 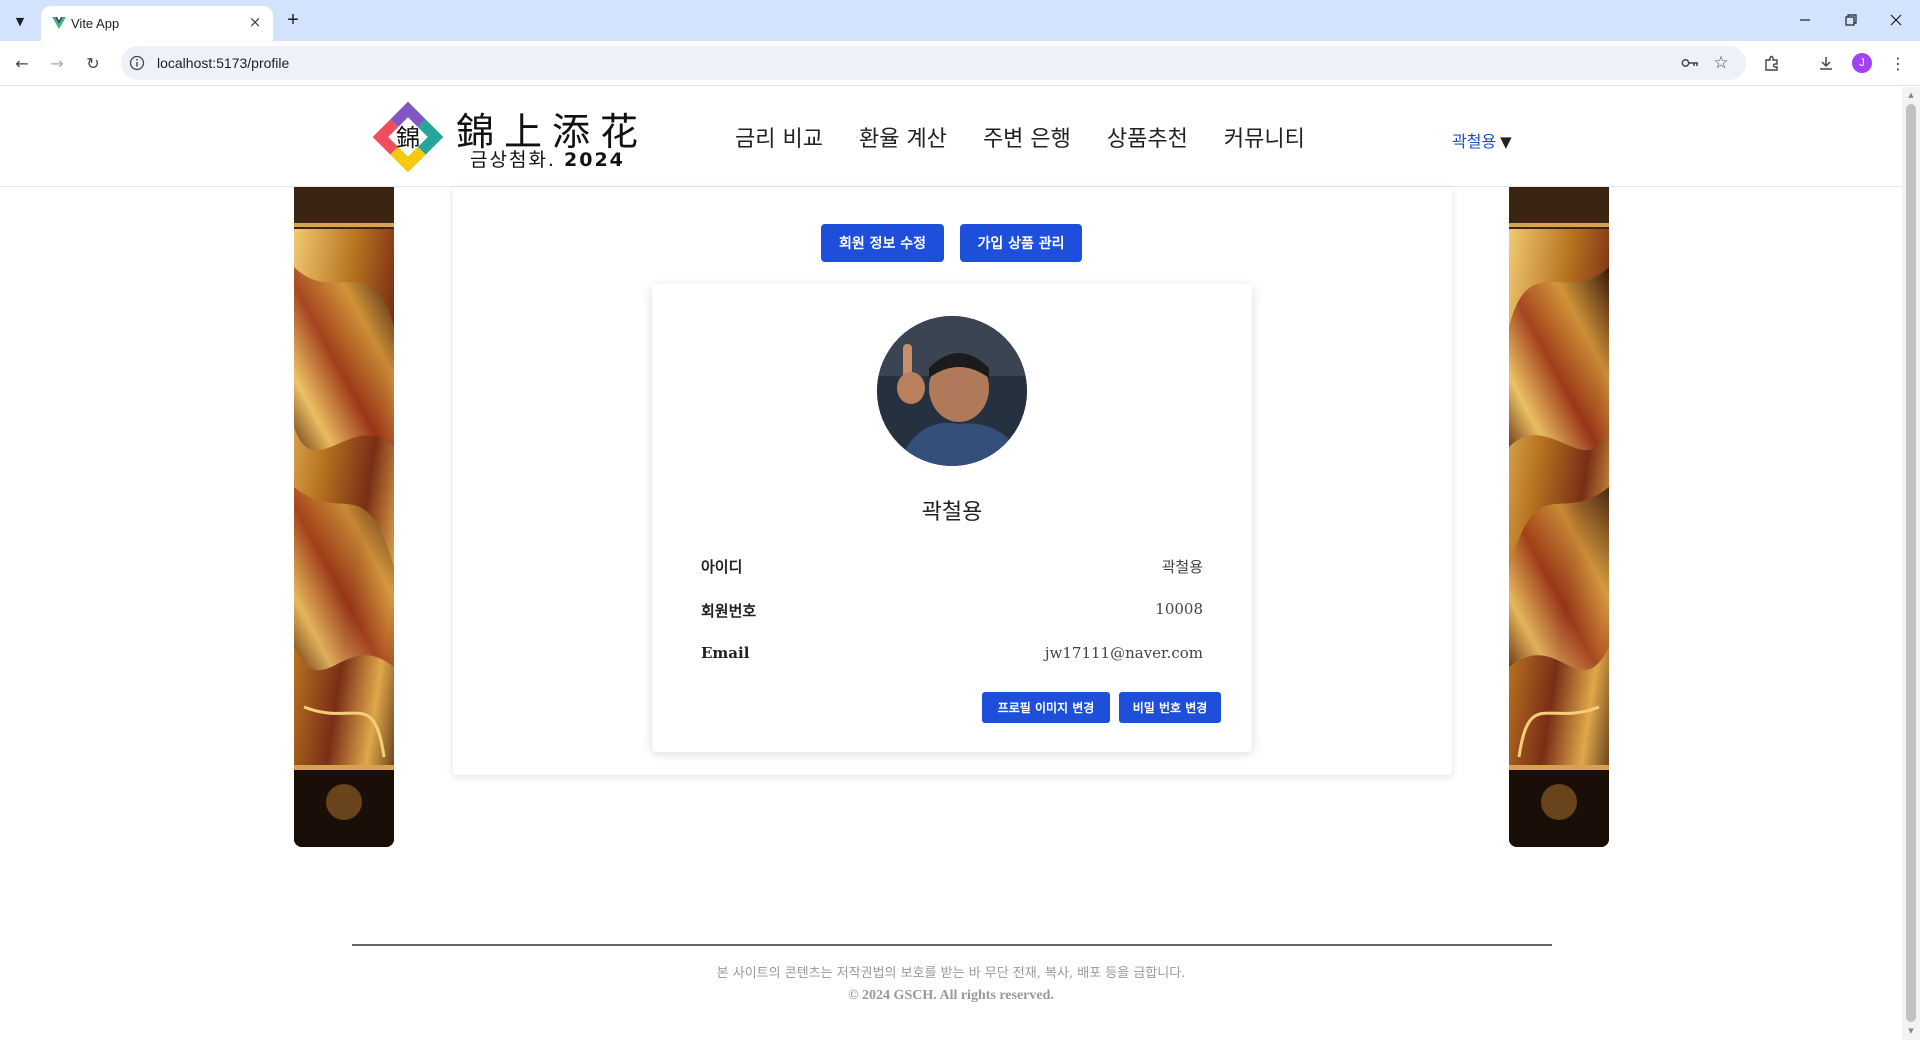 I want to click on info-label: 아이디, so click(x=722, y=567).